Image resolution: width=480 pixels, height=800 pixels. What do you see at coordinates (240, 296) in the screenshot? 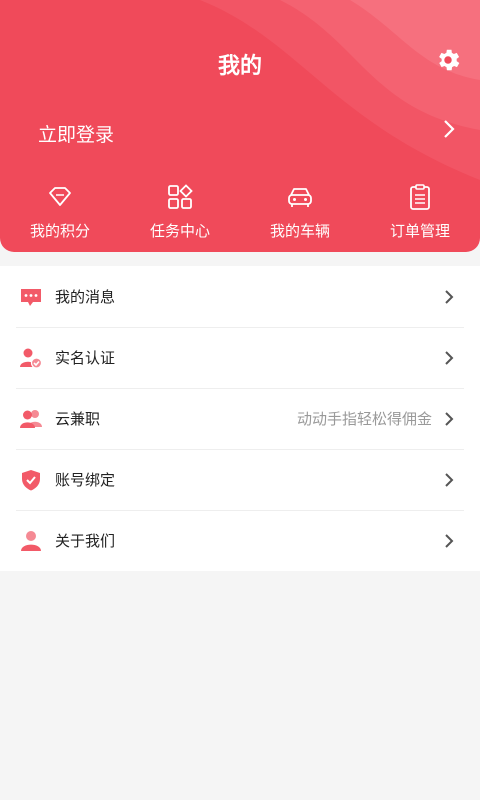
I see `menu-item-messages: 我的消息` at bounding box center [240, 296].